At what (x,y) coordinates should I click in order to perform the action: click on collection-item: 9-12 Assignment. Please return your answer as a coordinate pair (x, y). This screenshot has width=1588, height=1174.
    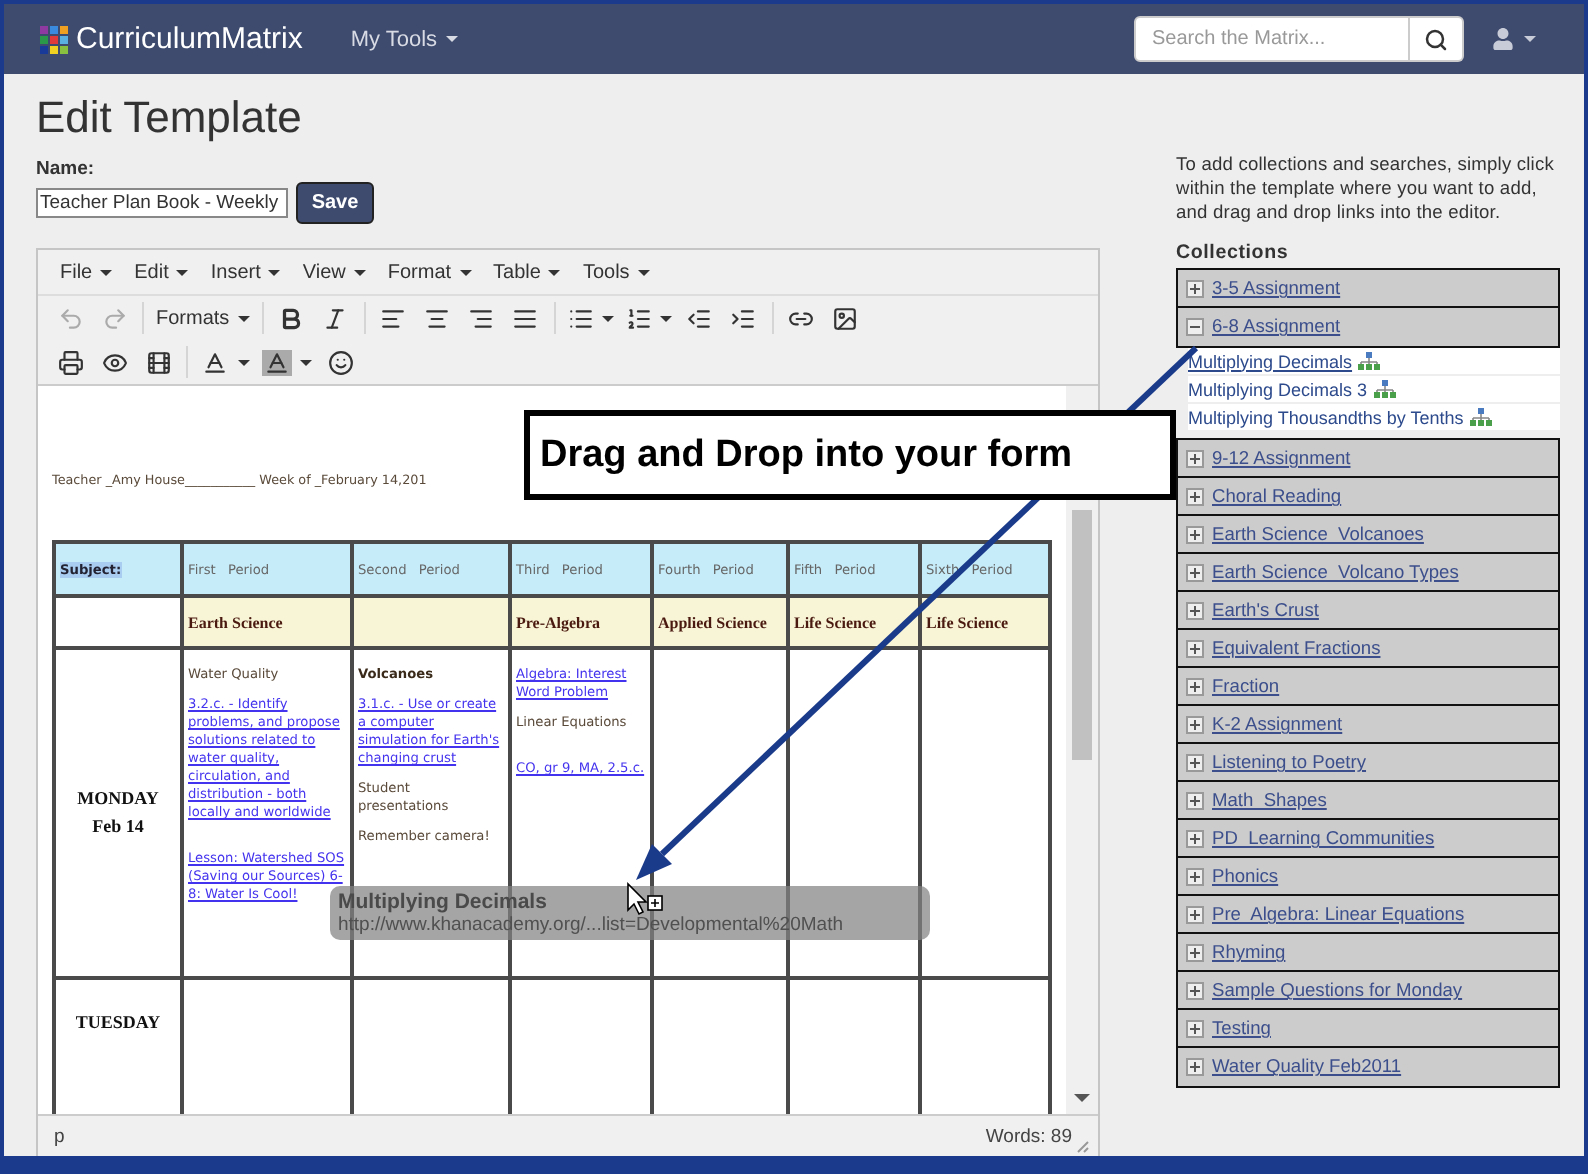
    Looking at the image, I should click on (1368, 458).